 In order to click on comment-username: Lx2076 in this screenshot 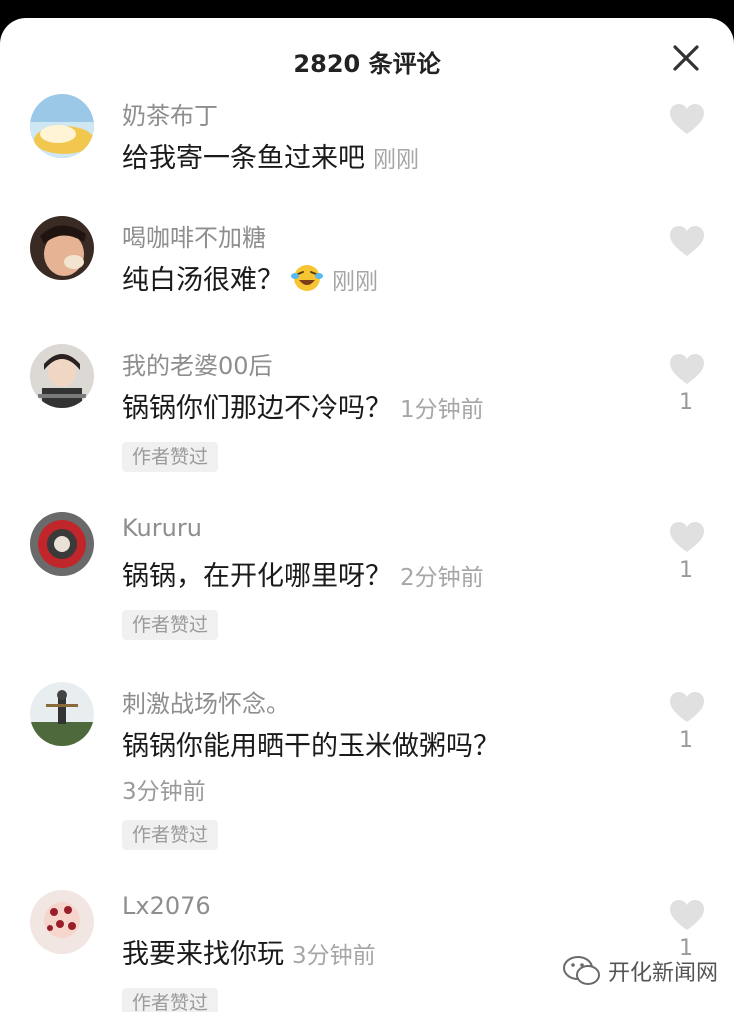, I will do `click(166, 906)`.